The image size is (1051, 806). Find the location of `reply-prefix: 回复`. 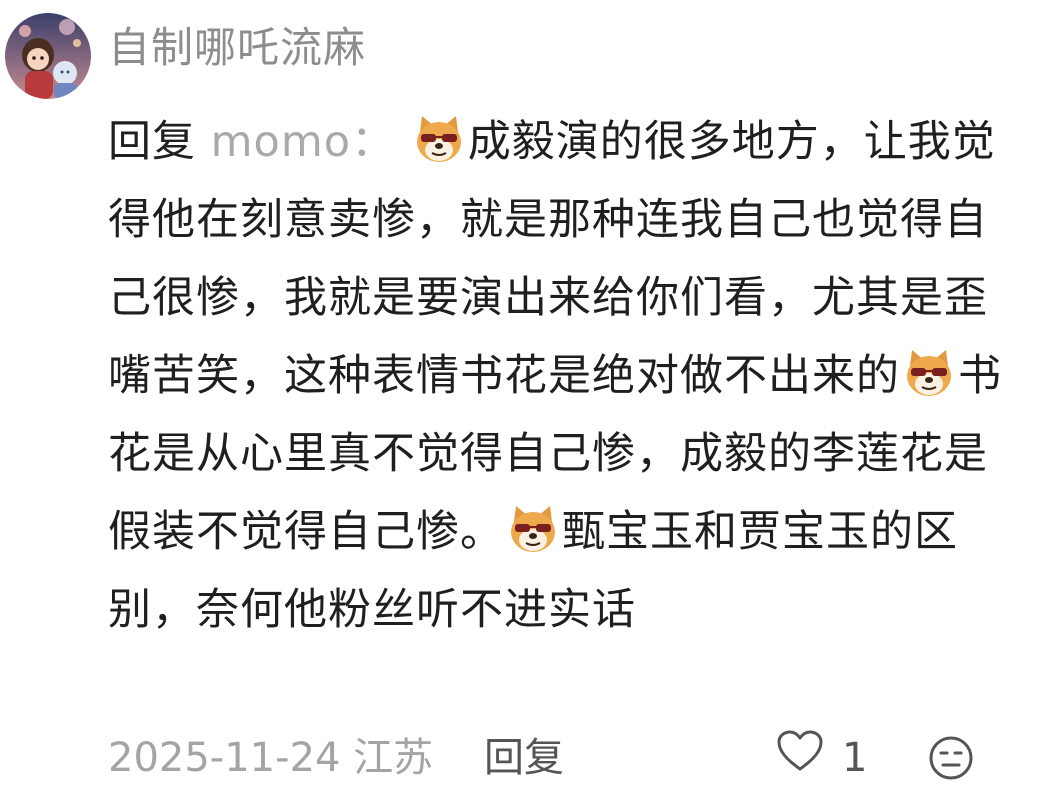

reply-prefix: 回复 is located at coordinates (152, 142).